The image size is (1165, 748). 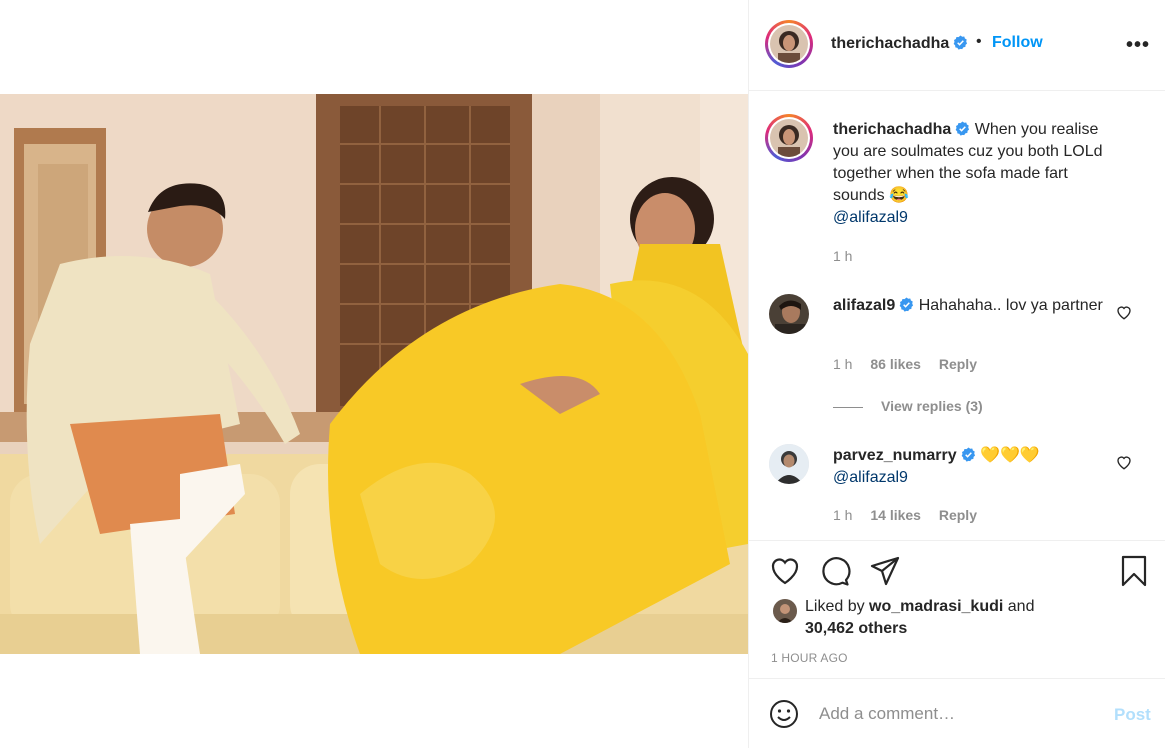 What do you see at coordinates (789, 138) in the screenshot?
I see `caption-avatar` at bounding box center [789, 138].